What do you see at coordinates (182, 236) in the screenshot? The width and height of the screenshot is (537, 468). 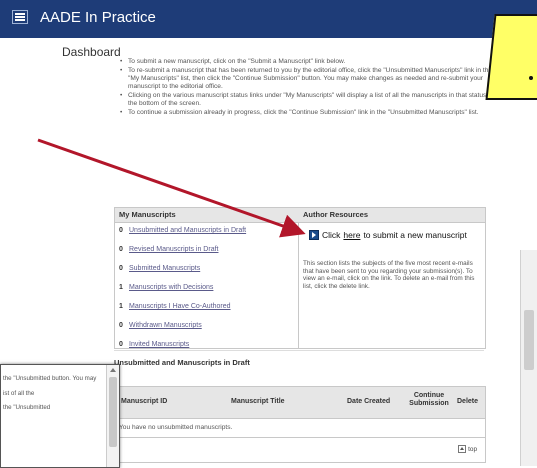 I see `manuscript-status-item: 0 Unsubmitted and Manuscripts in Draft` at bounding box center [182, 236].